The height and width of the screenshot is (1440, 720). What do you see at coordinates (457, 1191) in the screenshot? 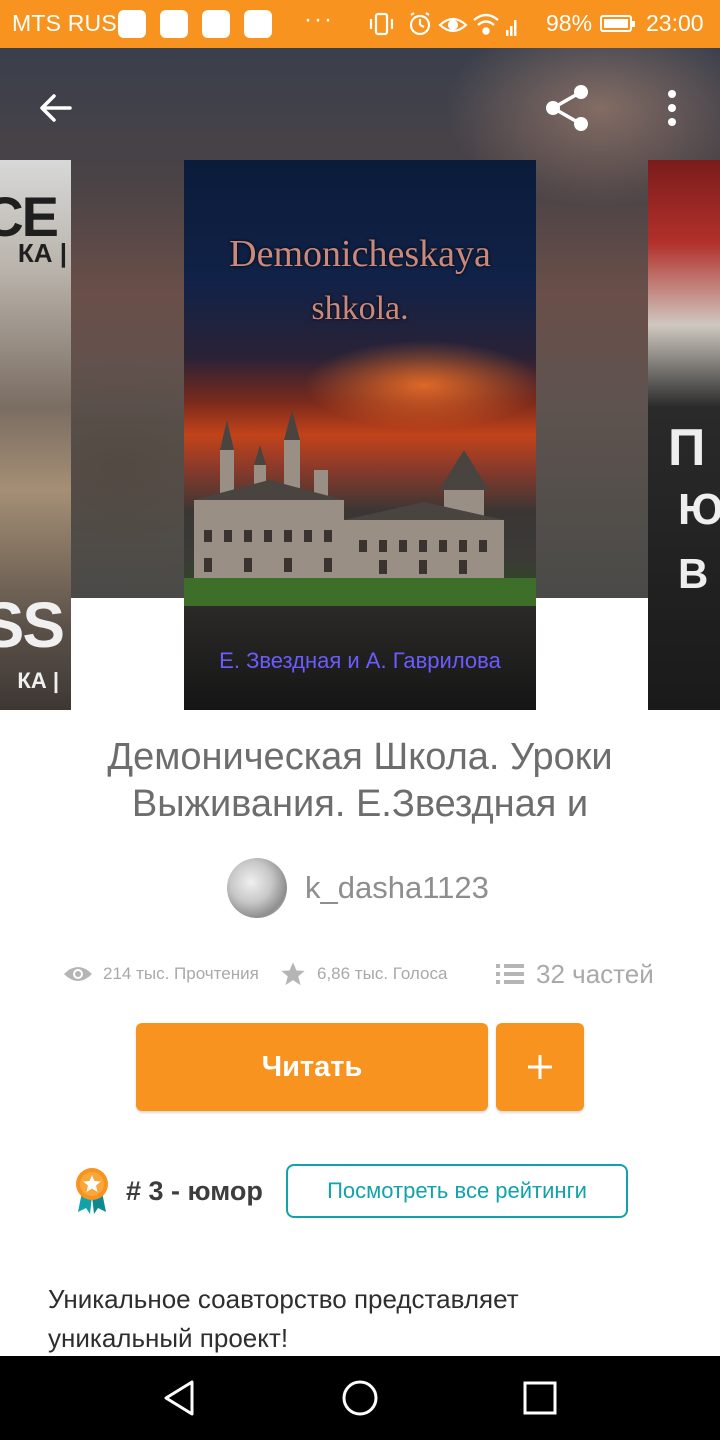
I see `view-all-ratings-button: Посмотреть все рейтинги` at bounding box center [457, 1191].